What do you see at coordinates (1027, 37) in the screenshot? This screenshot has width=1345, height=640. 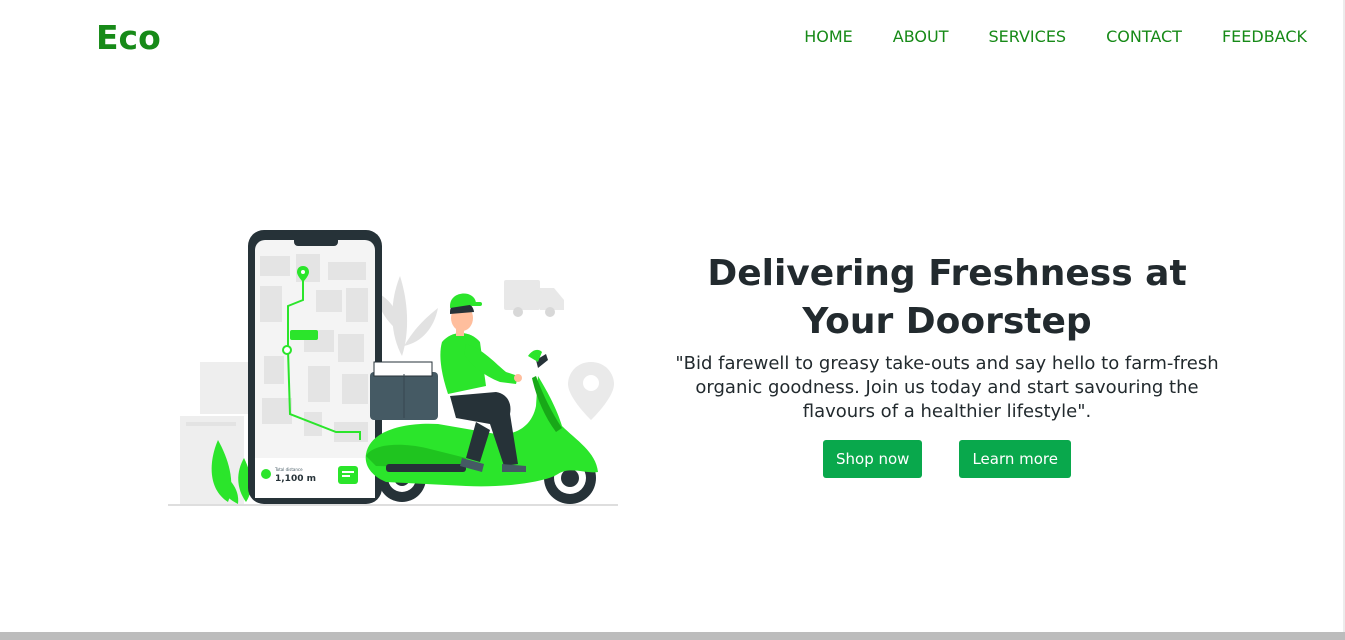 I see `nav-link-services: SERVICES` at bounding box center [1027, 37].